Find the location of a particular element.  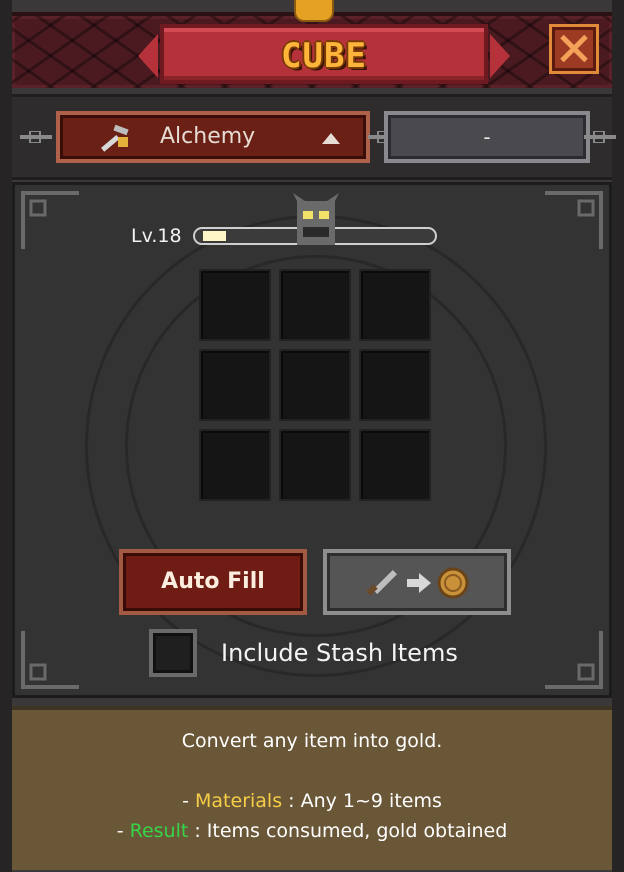

category-tab-row: Alchemy - is located at coordinates (314, 137).